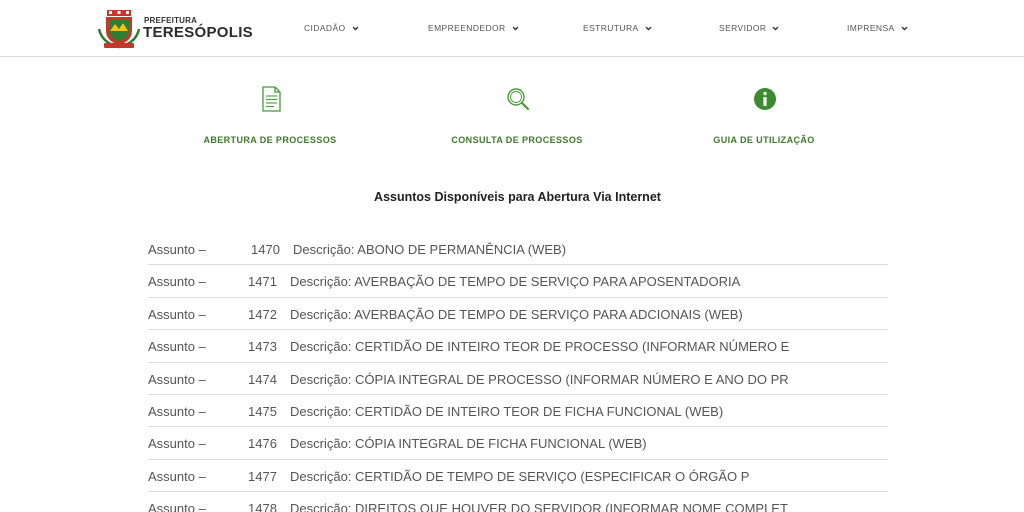  Describe the element at coordinates (262, 444) in the screenshot. I see `subject-code: 1476` at that location.